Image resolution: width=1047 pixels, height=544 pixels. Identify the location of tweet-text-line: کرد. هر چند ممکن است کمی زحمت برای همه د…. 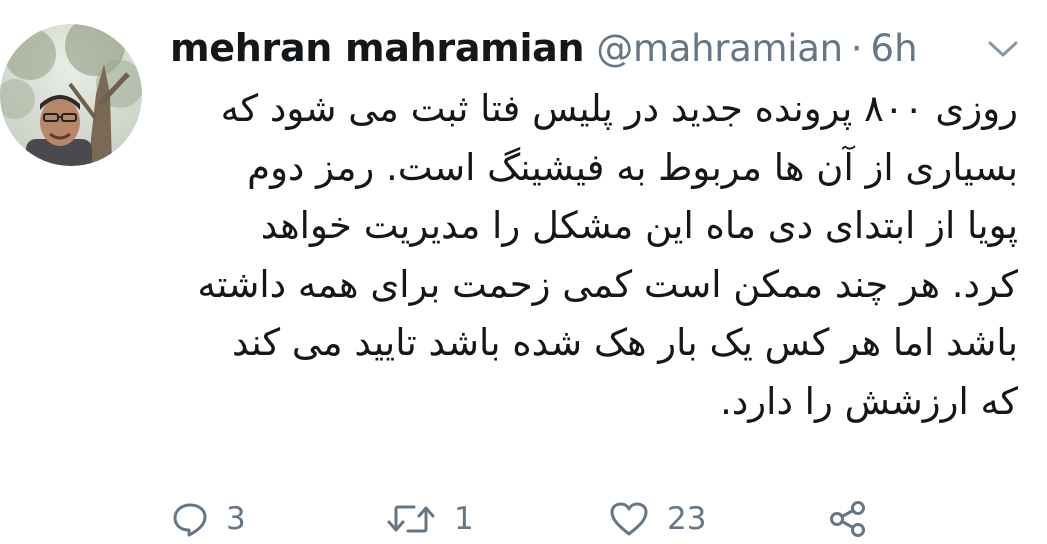
(607, 284).